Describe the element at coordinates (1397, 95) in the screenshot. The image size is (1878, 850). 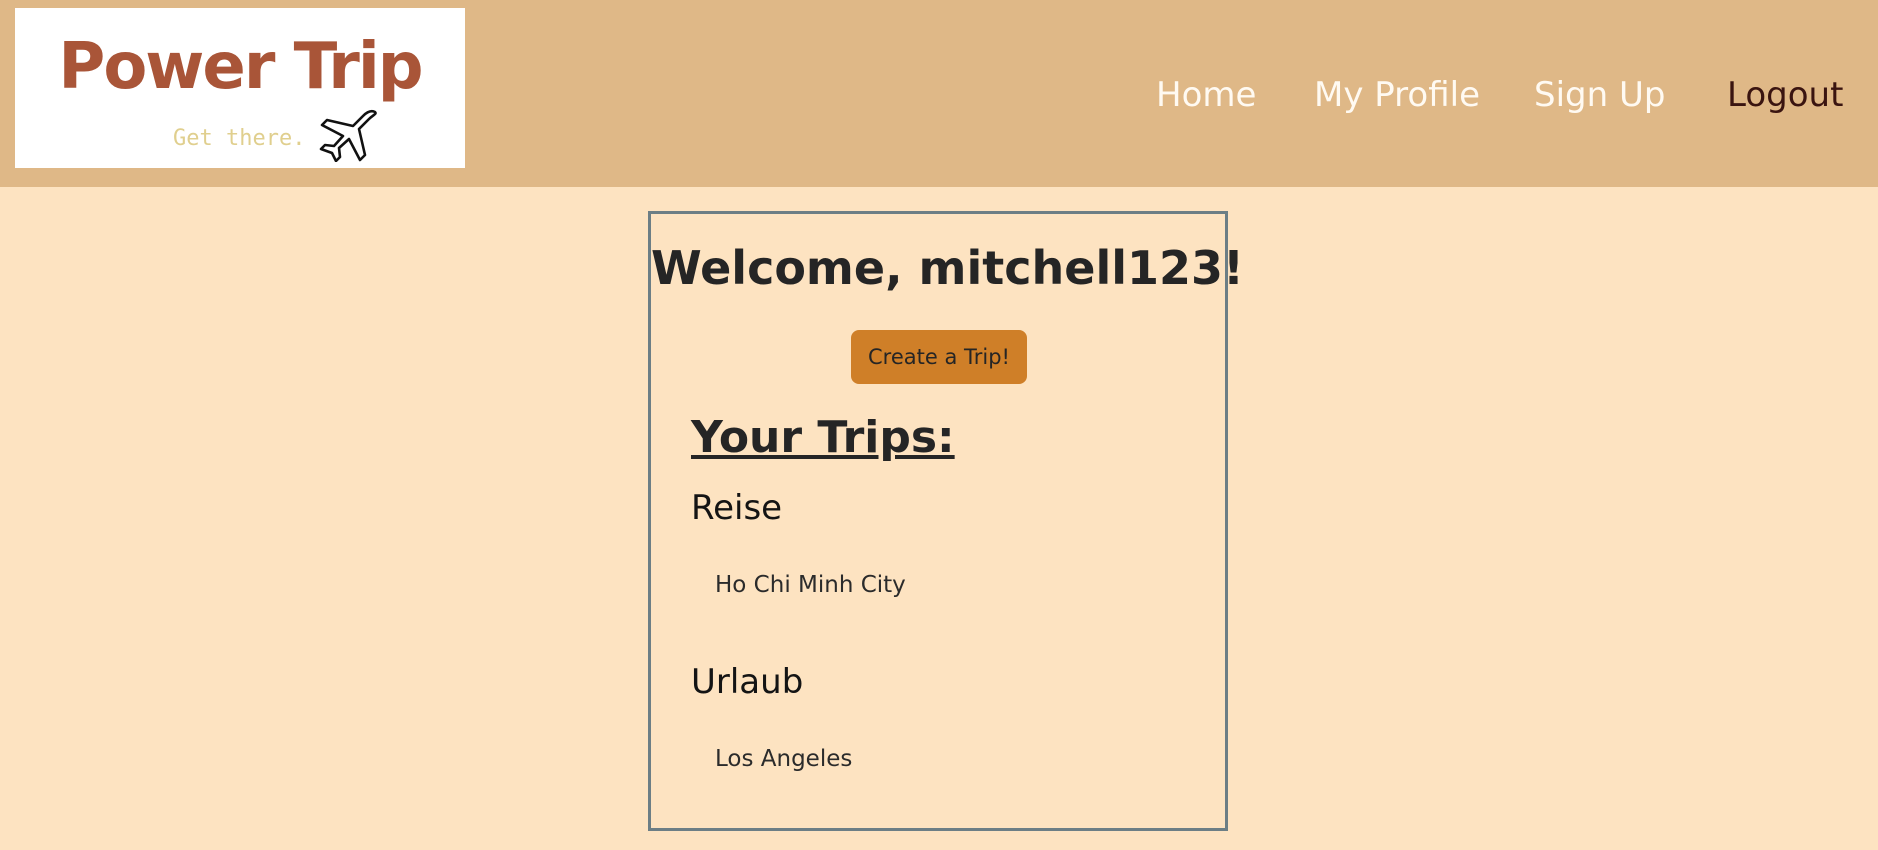
I see `nav-my-profile: My Profile` at that location.